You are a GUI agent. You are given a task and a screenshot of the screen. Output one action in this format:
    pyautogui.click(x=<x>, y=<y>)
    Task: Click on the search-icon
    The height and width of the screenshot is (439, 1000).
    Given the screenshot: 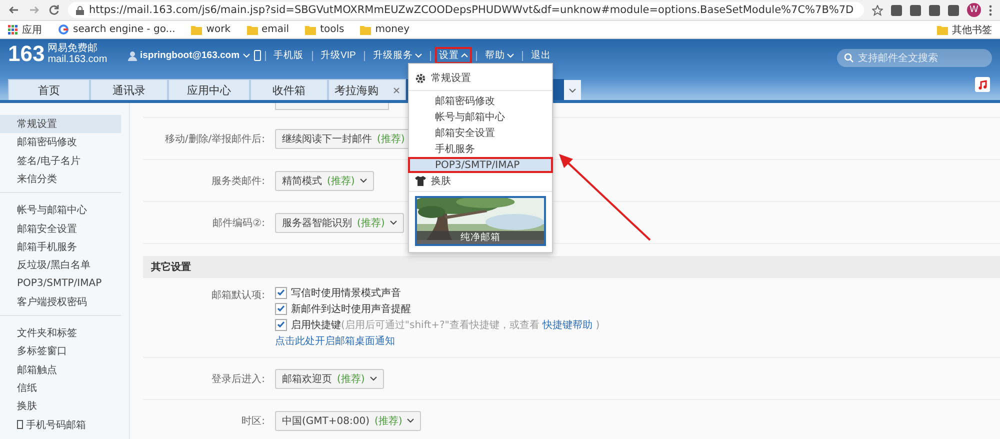 What is the action you would take?
    pyautogui.click(x=849, y=58)
    